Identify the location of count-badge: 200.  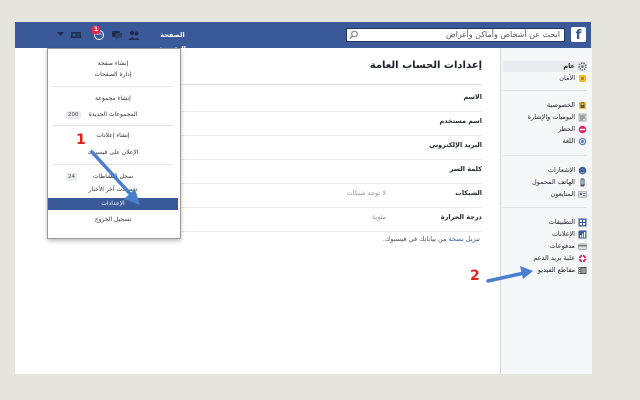
(73, 115).